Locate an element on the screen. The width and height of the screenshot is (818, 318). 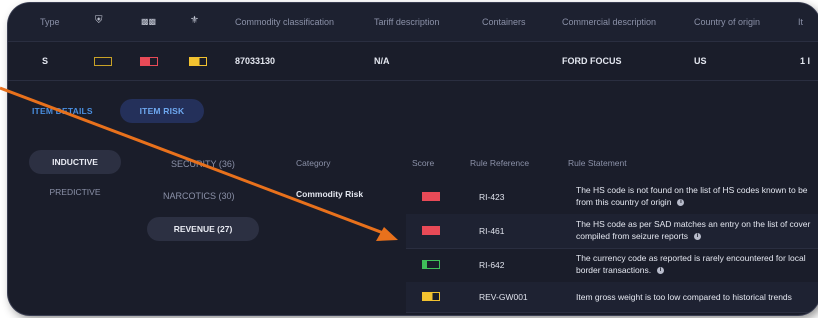
col-item: It is located at coordinates (801, 22).